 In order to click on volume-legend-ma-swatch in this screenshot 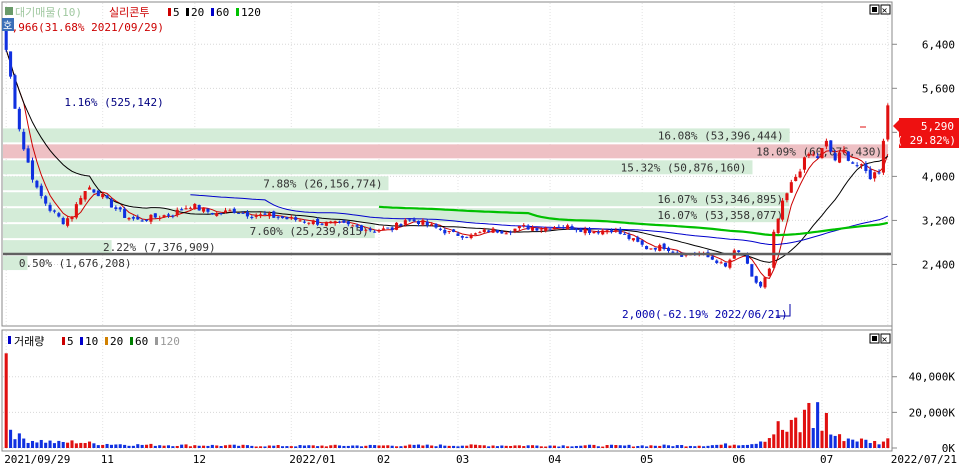, I will do `click(63, 341)`.